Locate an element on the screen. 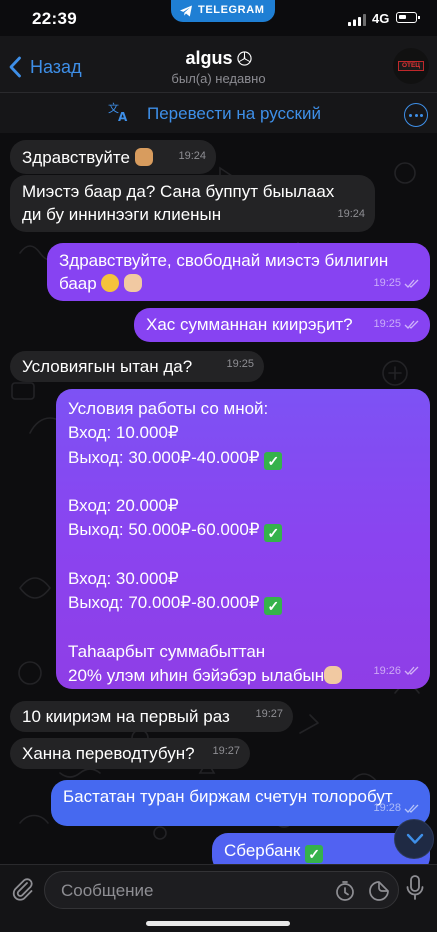 The image size is (437, 932). message-line: Выход: 50.000₽-60.000₽ ✓ is located at coordinates (243, 530).